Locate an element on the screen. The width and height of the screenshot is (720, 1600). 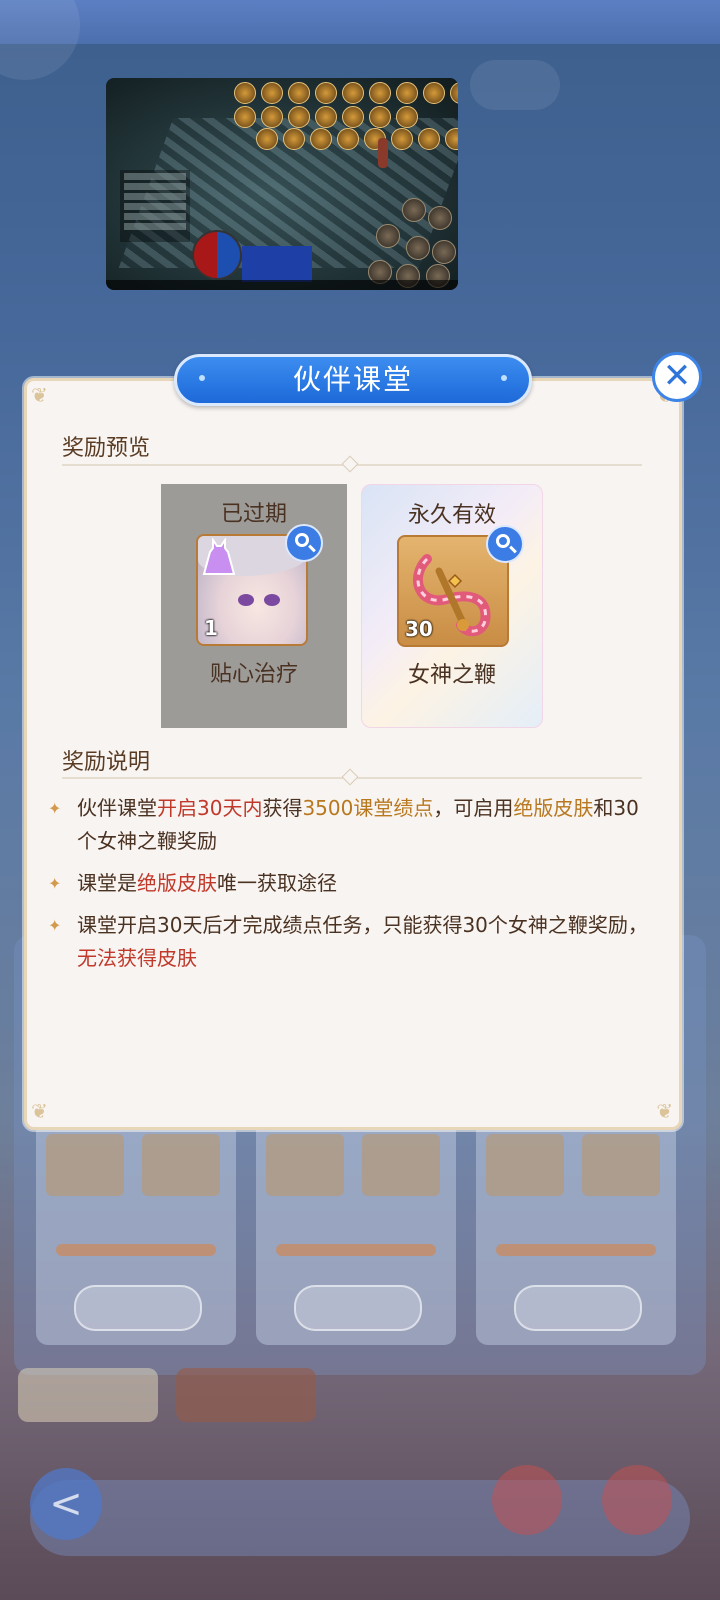
description-text: 课堂是 is located at coordinates (107, 883).